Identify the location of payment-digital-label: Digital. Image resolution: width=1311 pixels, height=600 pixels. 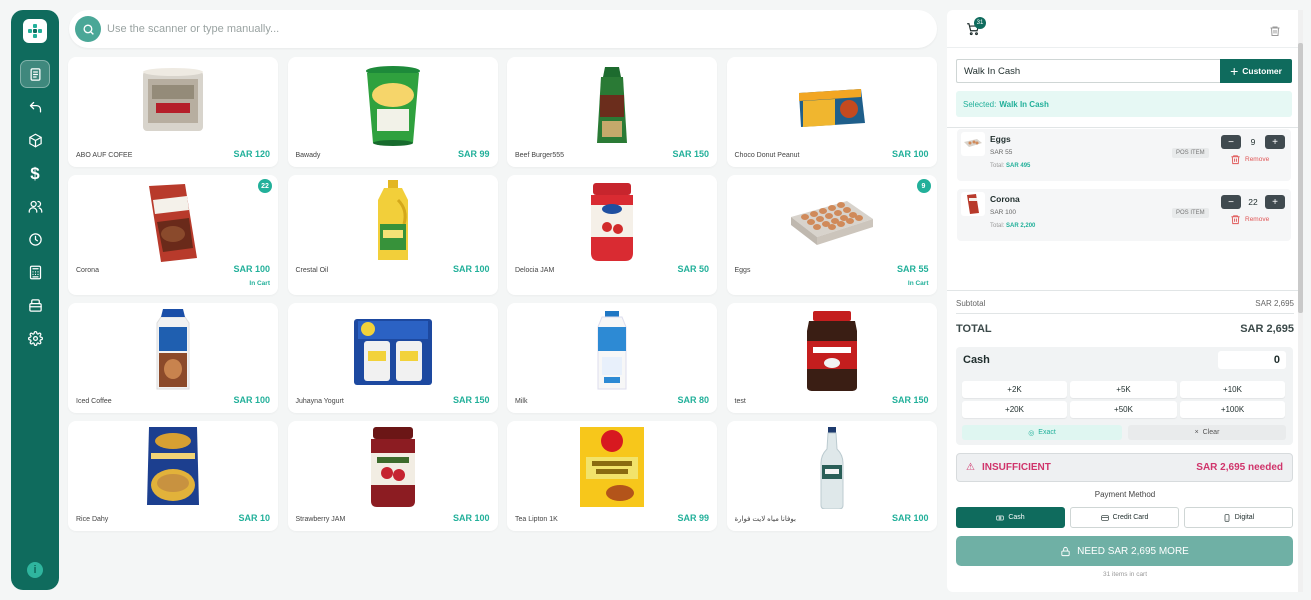
(1244, 517).